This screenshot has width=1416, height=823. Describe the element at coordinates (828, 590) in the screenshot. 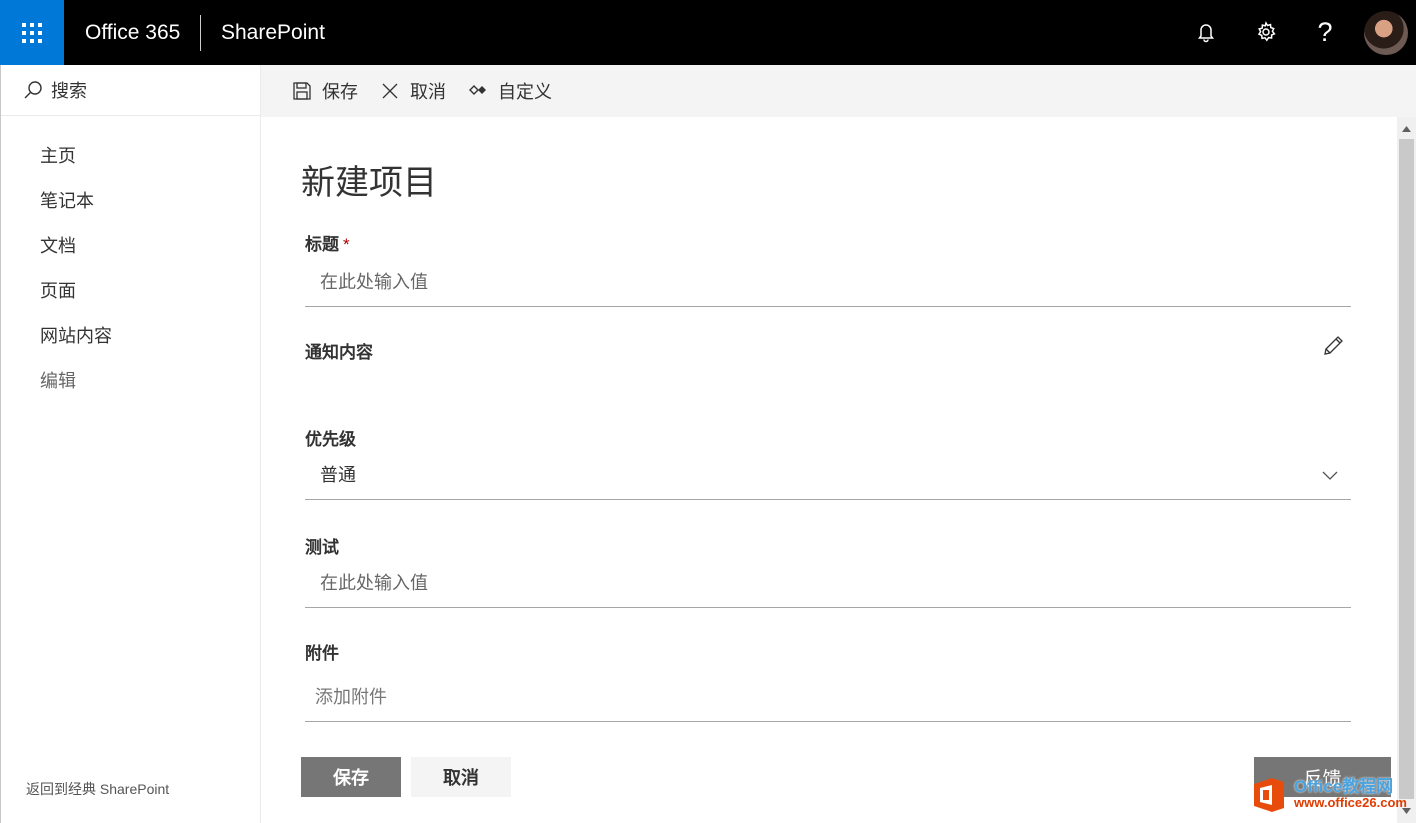

I see `test-input: 在此处输入值` at that location.